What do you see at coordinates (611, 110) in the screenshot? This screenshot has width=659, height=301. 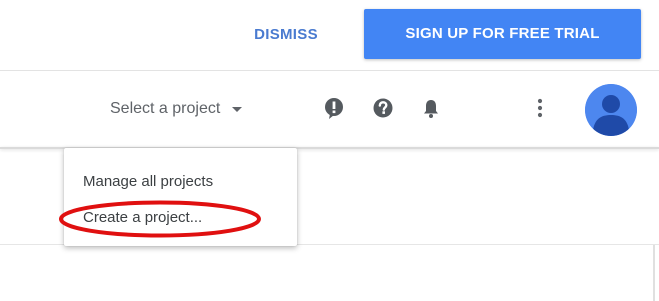 I see `account-avatar` at bounding box center [611, 110].